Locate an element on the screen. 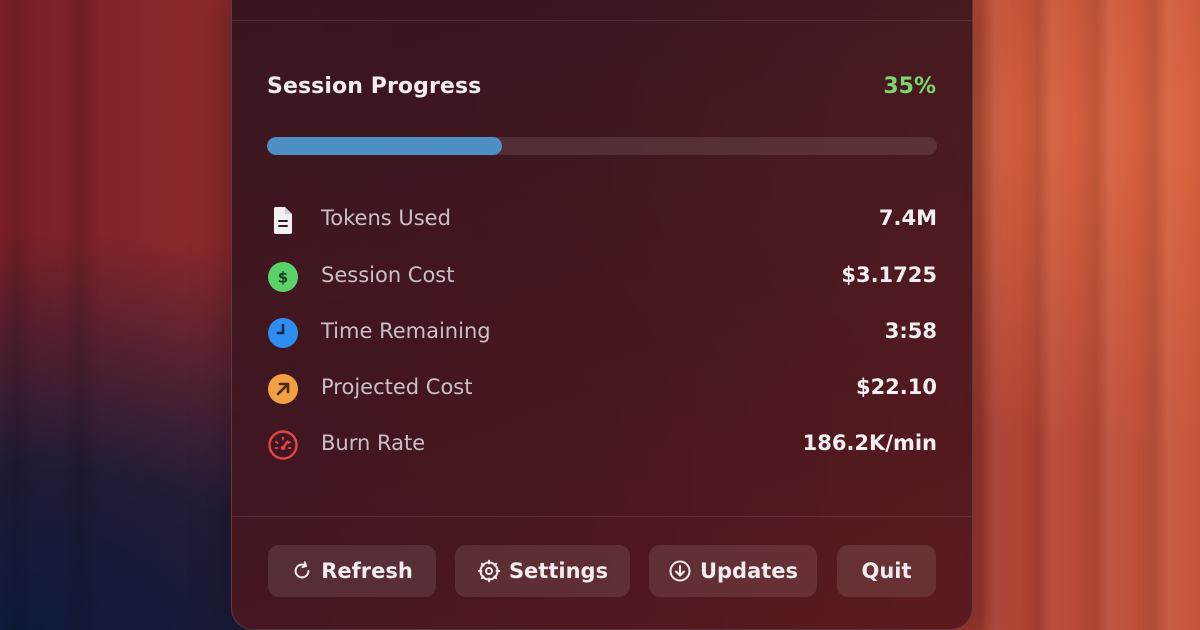 The image size is (1200, 630). session-progress-percent: 35% is located at coordinates (909, 86).